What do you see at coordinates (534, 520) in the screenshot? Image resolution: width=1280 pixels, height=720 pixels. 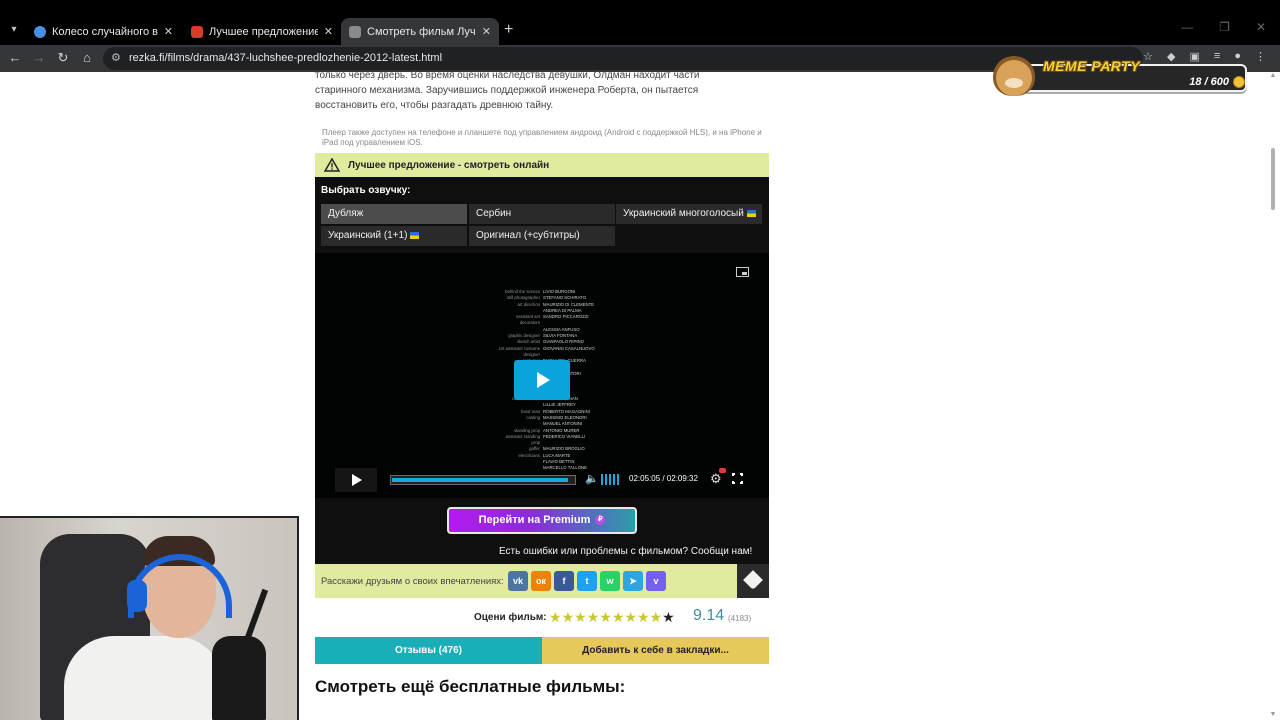 I see `premium-label: Перейти на Premium` at bounding box center [534, 520].